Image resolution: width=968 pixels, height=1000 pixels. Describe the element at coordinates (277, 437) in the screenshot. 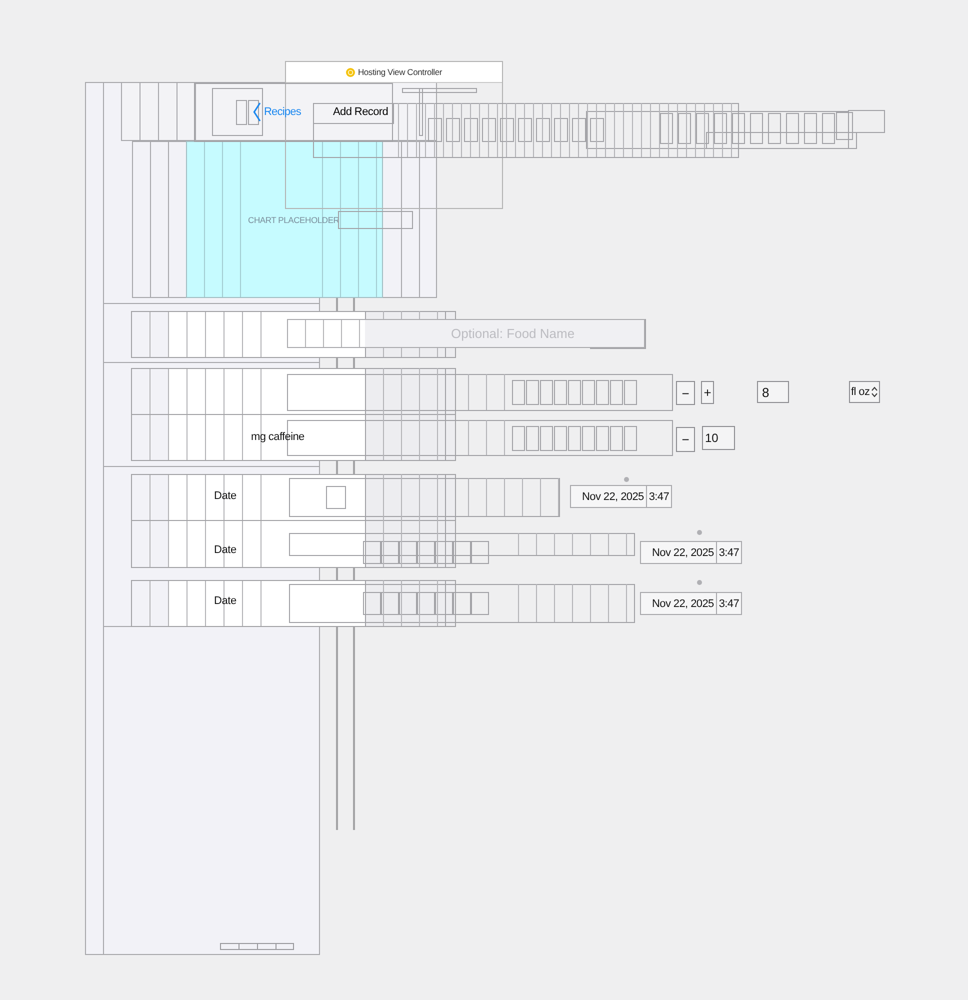

I see `caffeine-label: mg caffeine` at that location.